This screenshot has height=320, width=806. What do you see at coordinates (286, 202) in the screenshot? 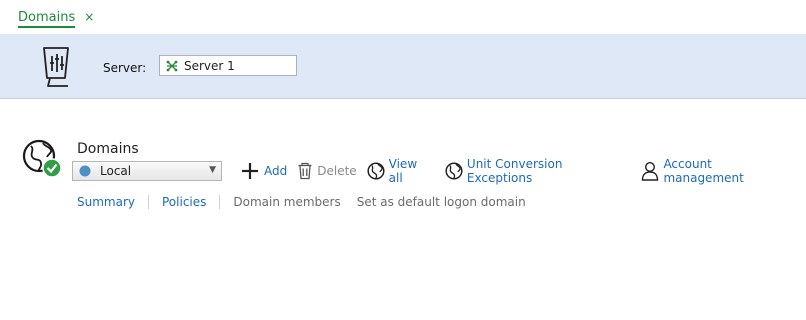
I see `domain-members-link: Domain members` at bounding box center [286, 202].